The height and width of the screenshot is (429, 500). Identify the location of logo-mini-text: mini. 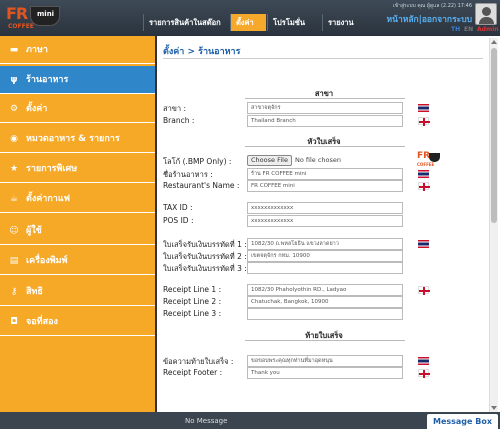
(46, 14).